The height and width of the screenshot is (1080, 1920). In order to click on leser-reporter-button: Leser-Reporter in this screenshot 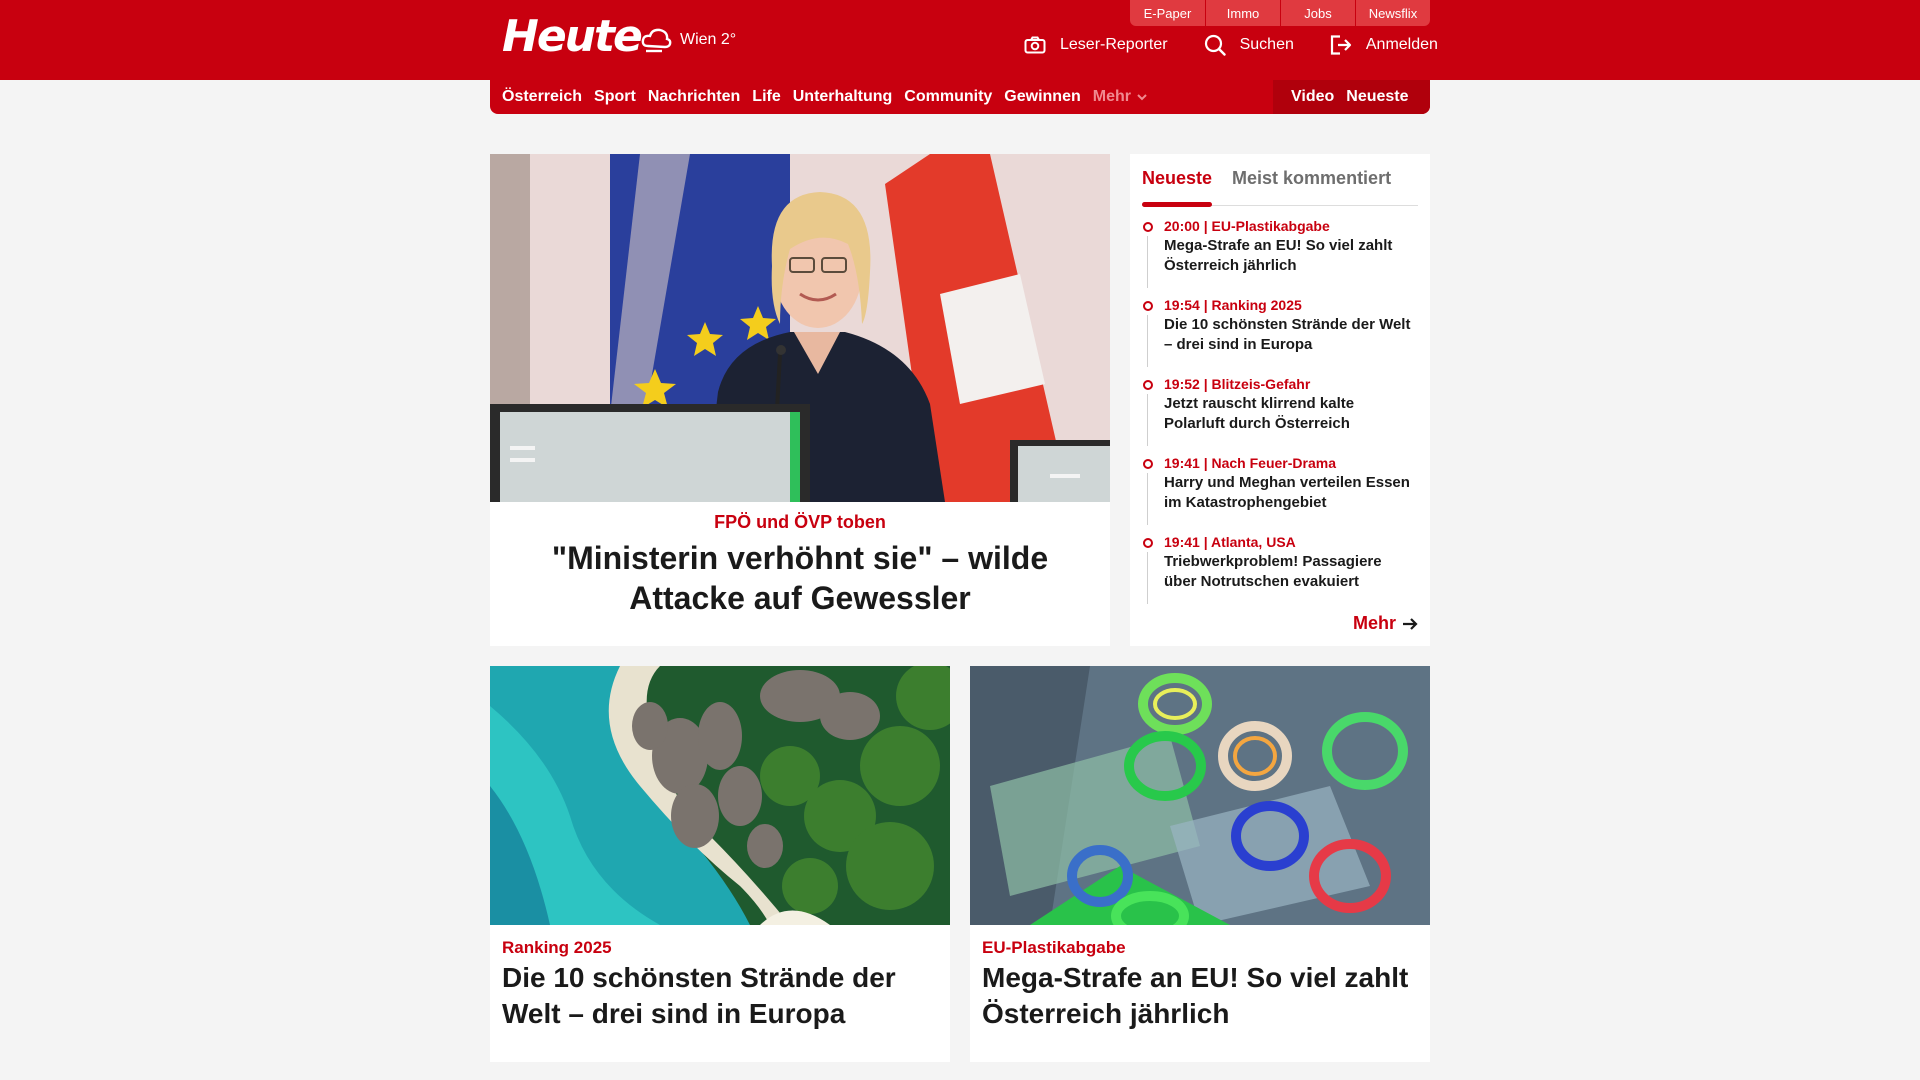, I will do `click(1096, 45)`.